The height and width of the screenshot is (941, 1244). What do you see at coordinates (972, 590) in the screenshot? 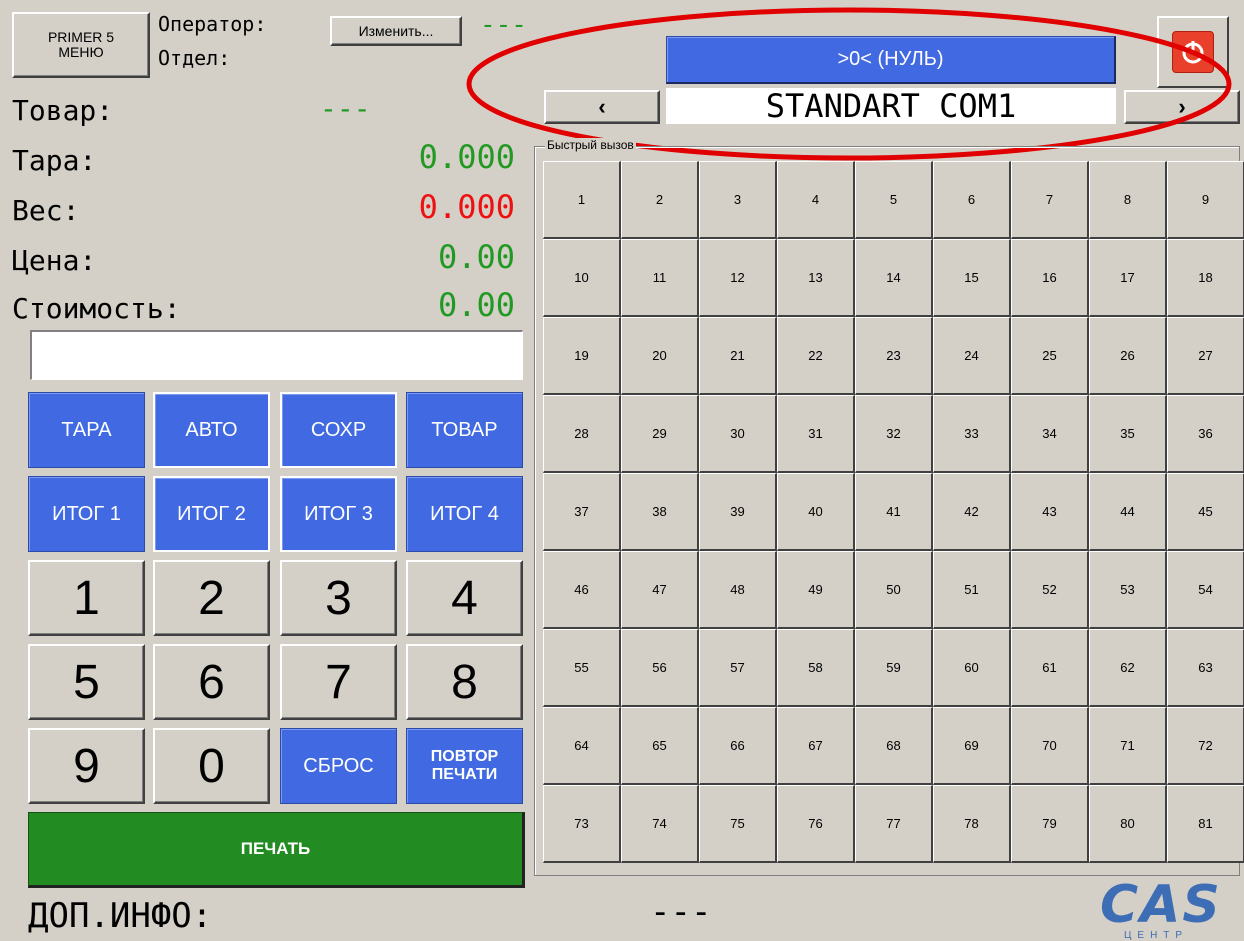
I see `quick-key-51: 51` at bounding box center [972, 590].